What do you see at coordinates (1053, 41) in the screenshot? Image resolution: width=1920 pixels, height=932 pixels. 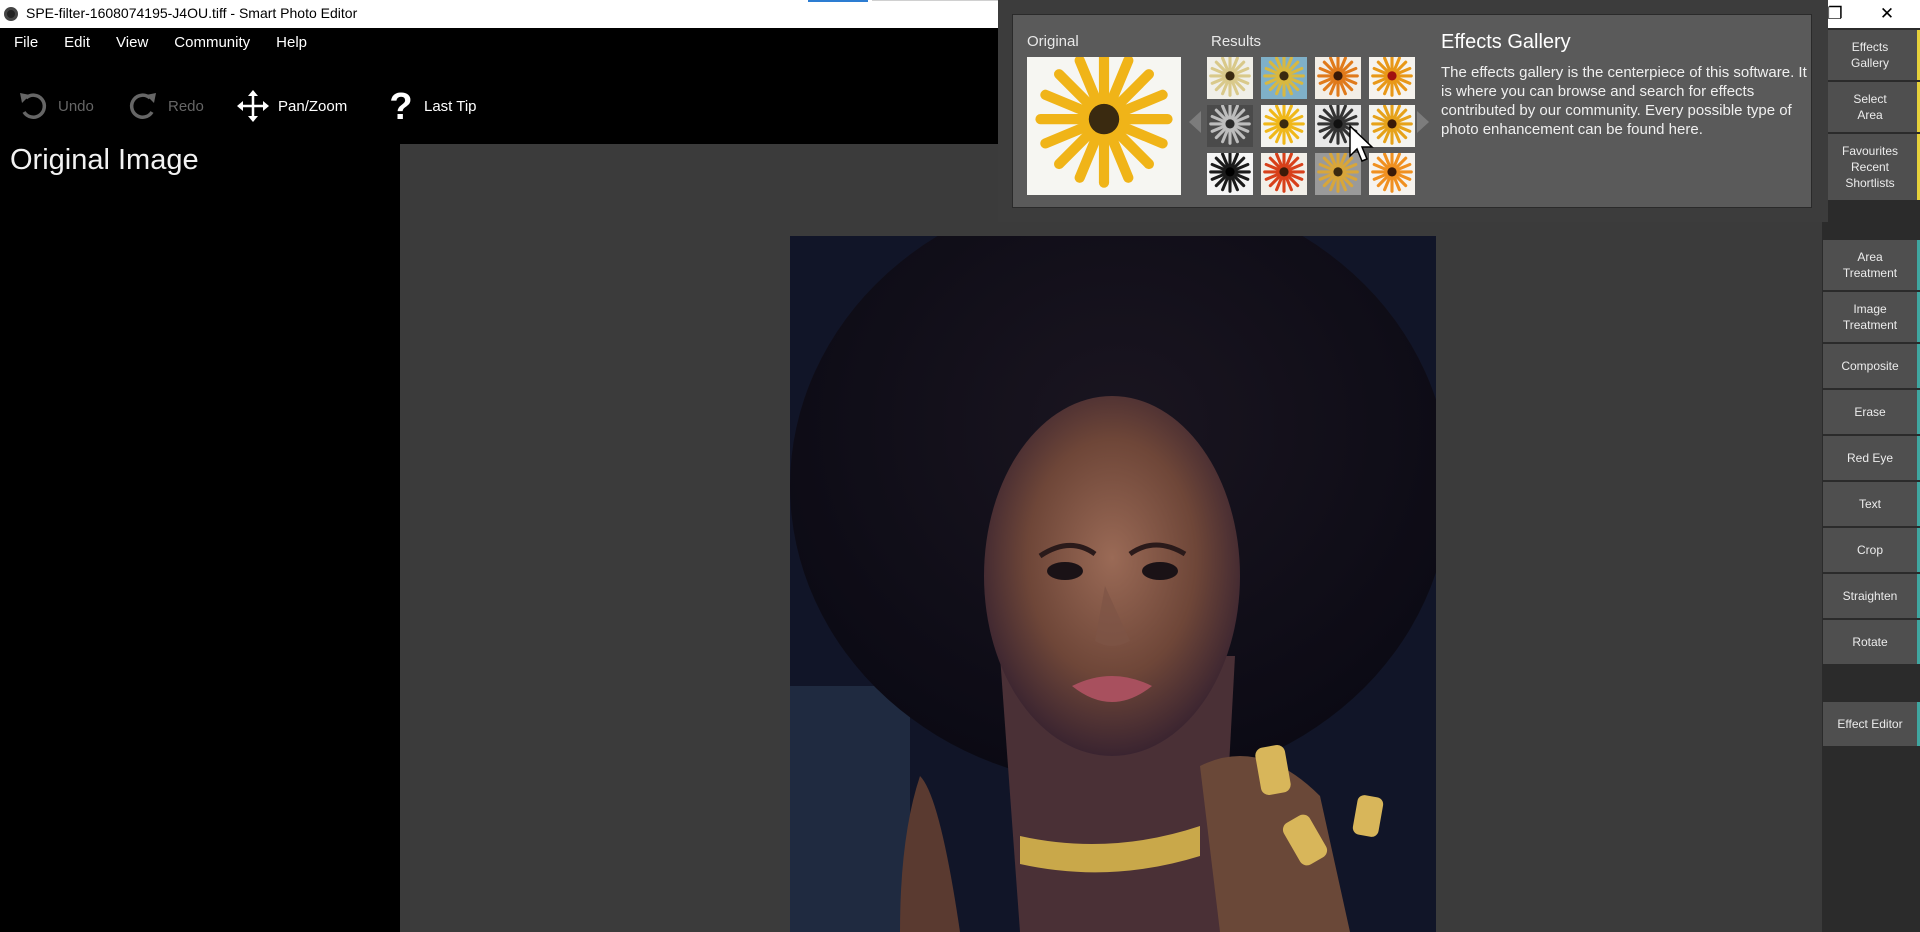 I see `original-label: Original` at bounding box center [1053, 41].